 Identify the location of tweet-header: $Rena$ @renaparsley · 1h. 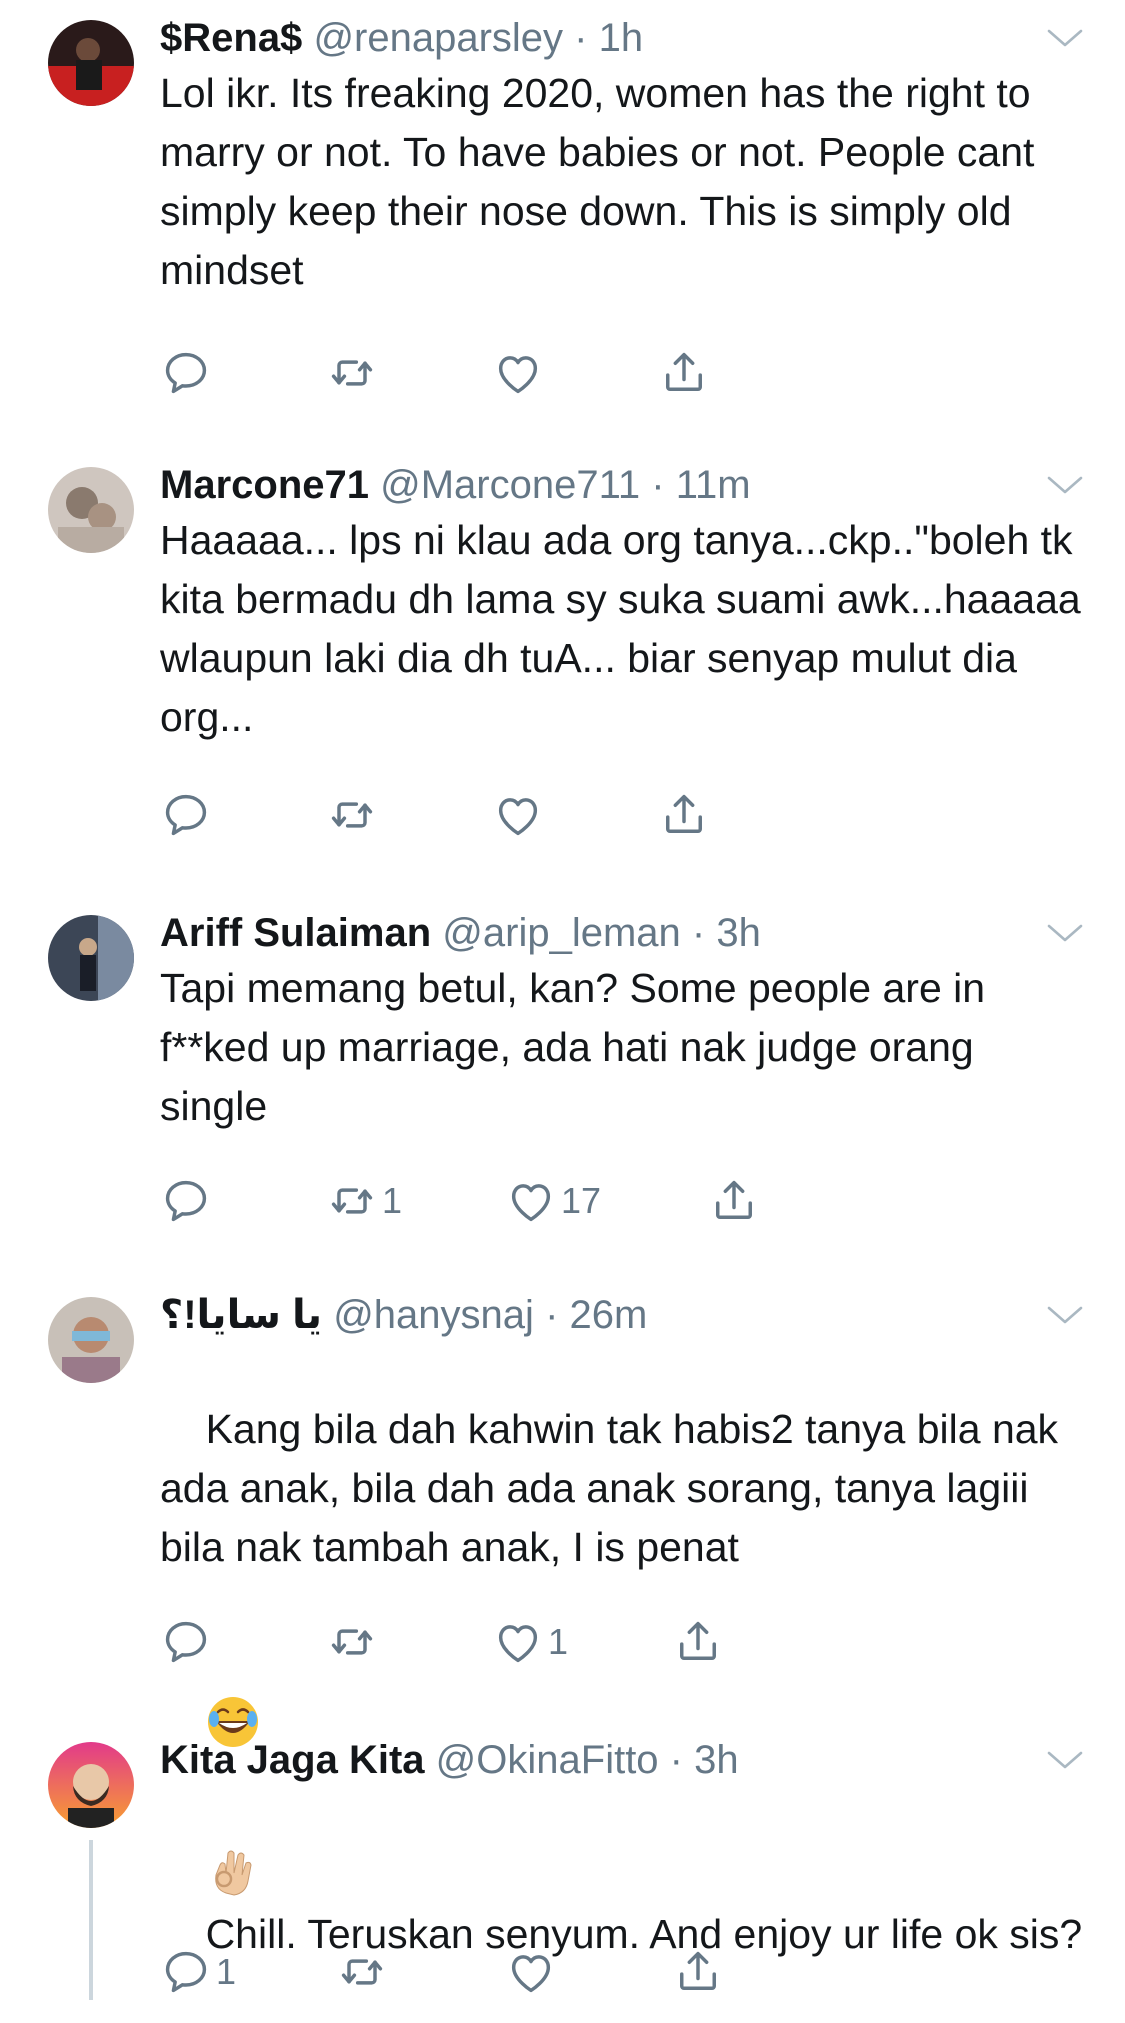
(401, 38).